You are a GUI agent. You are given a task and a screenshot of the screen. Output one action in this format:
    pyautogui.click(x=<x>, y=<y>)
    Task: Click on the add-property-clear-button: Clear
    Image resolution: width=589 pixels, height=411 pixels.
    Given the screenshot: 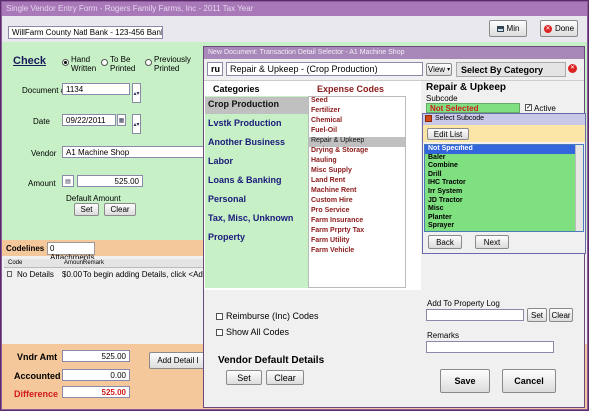 What is the action you would take?
    pyautogui.click(x=561, y=315)
    